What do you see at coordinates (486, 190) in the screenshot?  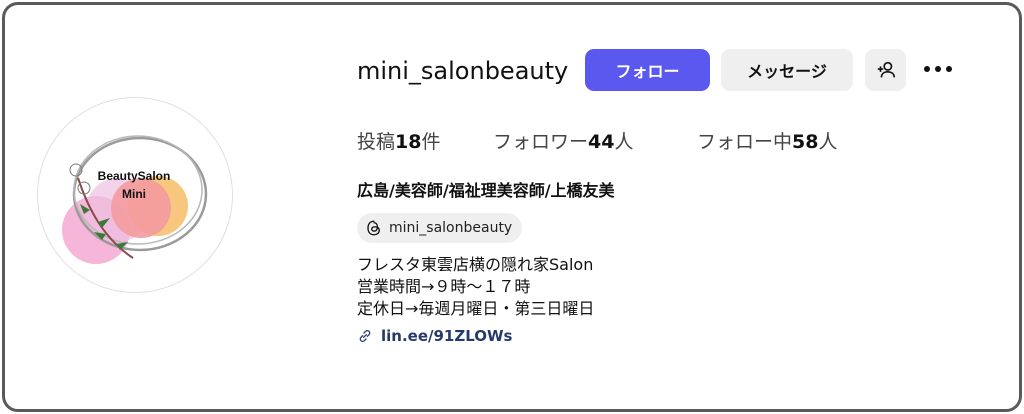 I see `full-name: 広島/美容師/福祉理美容師/上橋友美` at bounding box center [486, 190].